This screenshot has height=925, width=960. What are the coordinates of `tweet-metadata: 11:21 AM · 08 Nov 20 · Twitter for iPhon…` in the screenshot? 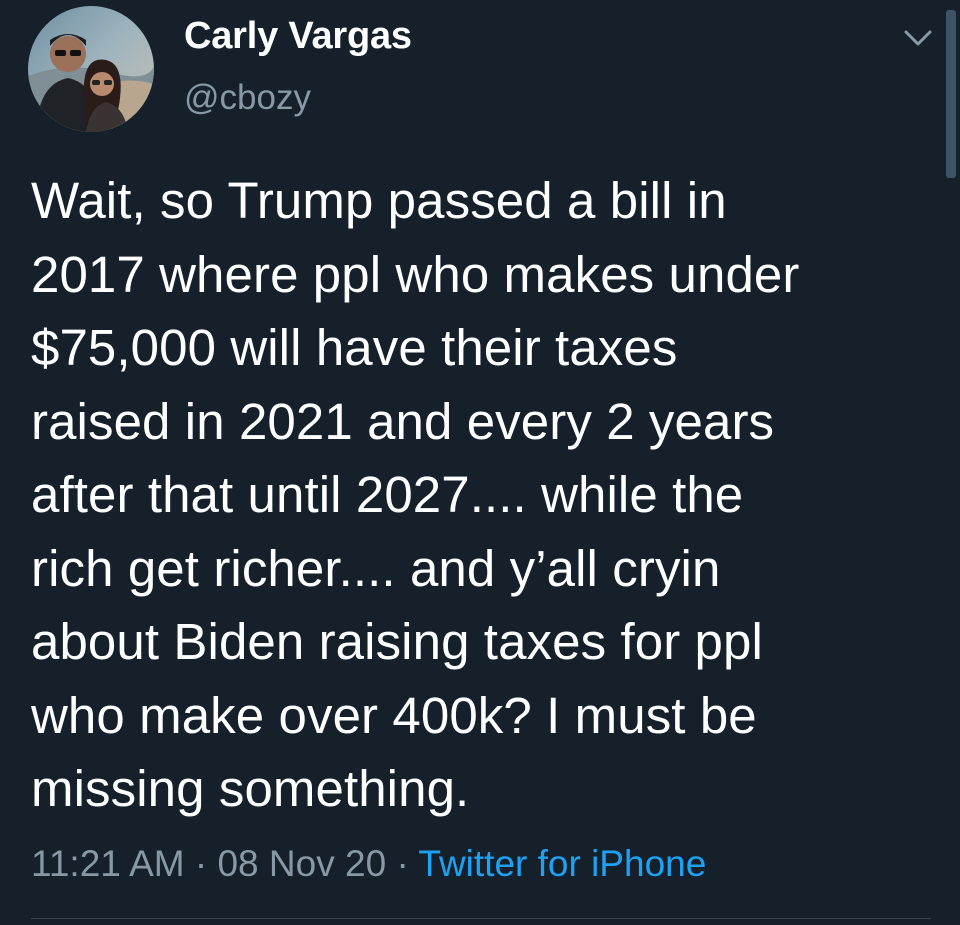 It's located at (368, 864).